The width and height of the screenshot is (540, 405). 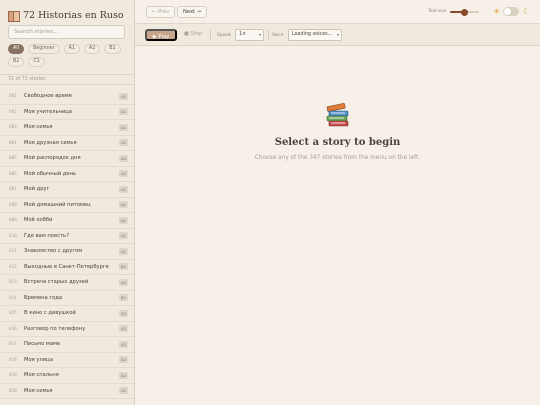 What do you see at coordinates (526, 11) in the screenshot?
I see `moon-icon: ☾` at bounding box center [526, 11].